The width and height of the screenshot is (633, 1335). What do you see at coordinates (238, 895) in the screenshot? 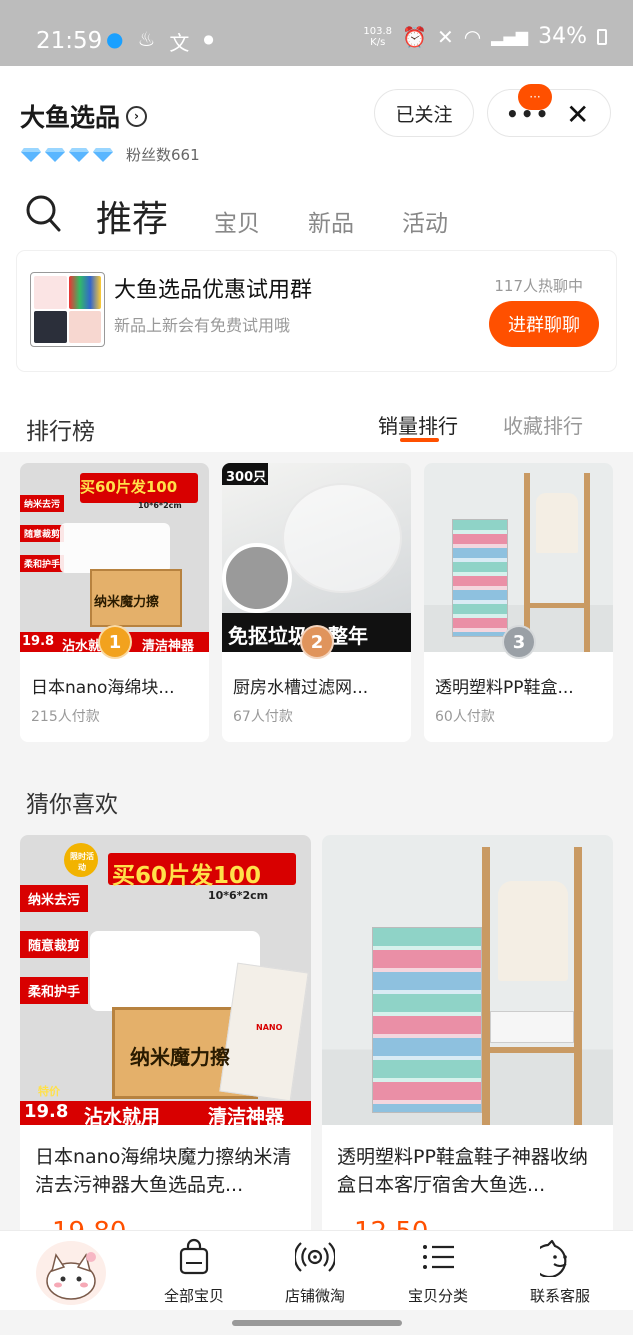
I see `image-size-text: 10*6*2cm` at bounding box center [238, 895].